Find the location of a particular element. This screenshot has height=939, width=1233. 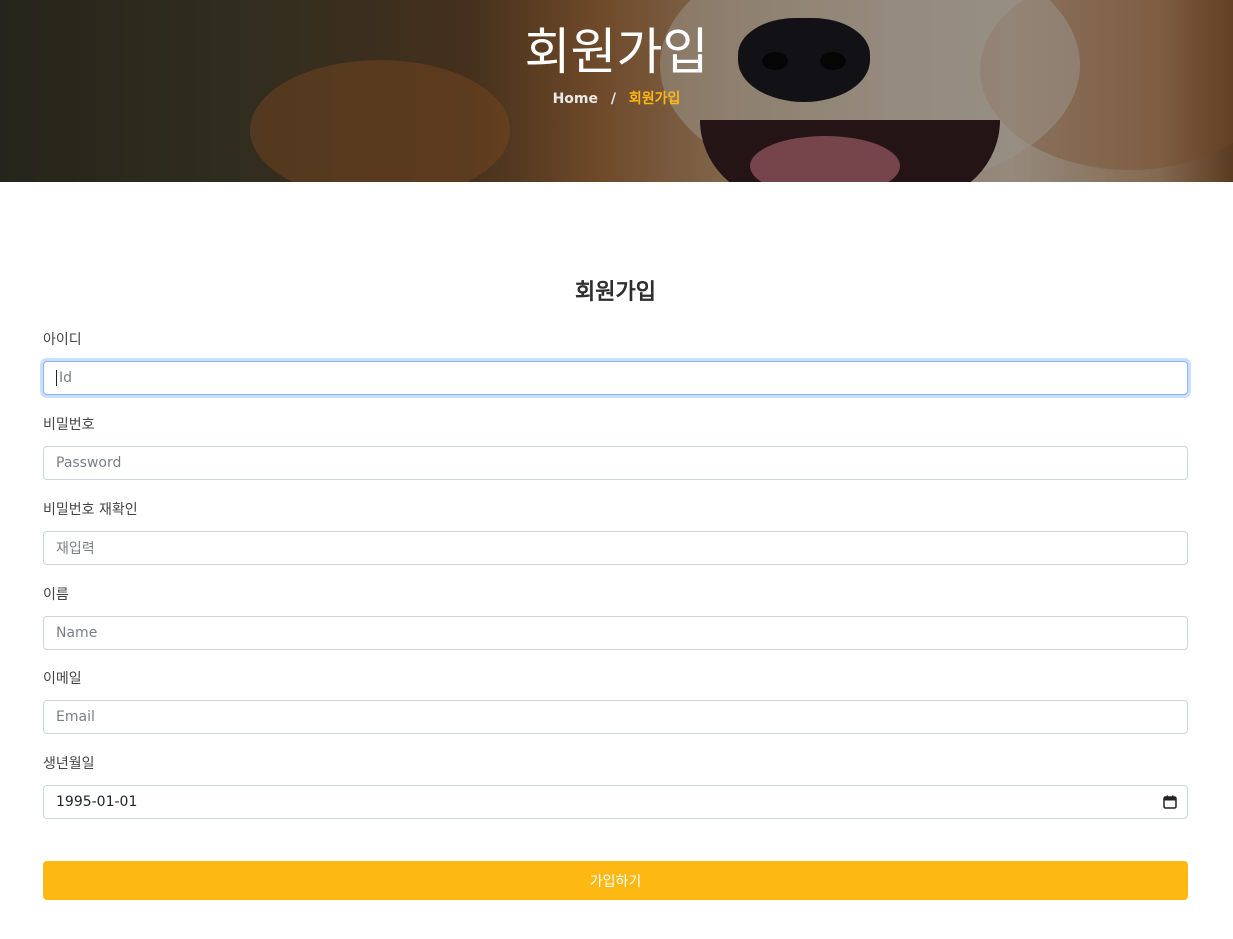

name-field-group: 이름 Name is located at coordinates (615, 617).